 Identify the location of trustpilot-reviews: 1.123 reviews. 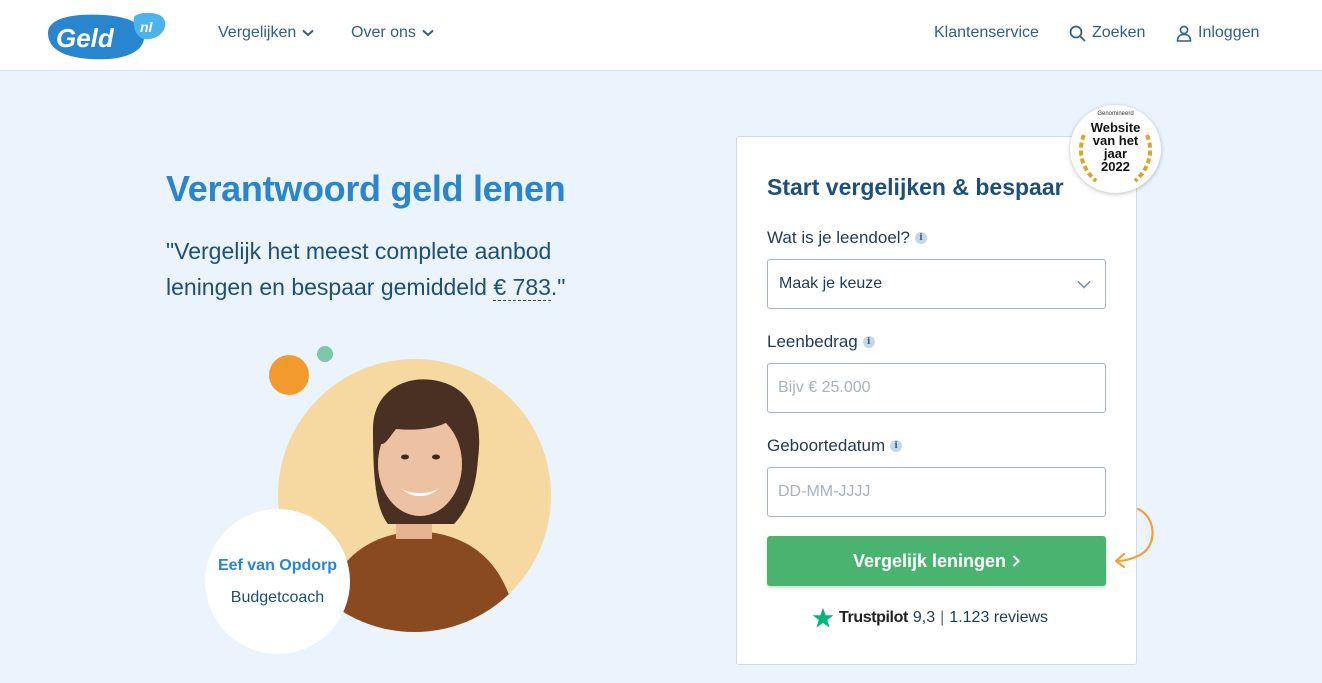
(999, 617).